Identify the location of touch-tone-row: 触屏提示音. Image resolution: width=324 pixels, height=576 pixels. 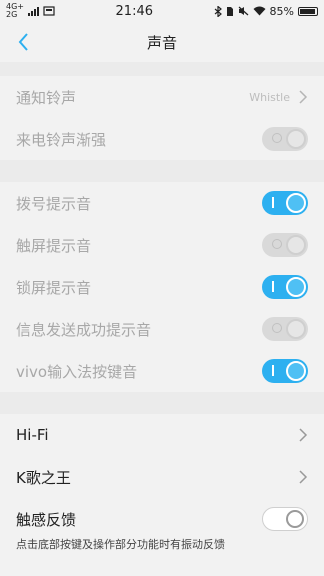
(162, 245).